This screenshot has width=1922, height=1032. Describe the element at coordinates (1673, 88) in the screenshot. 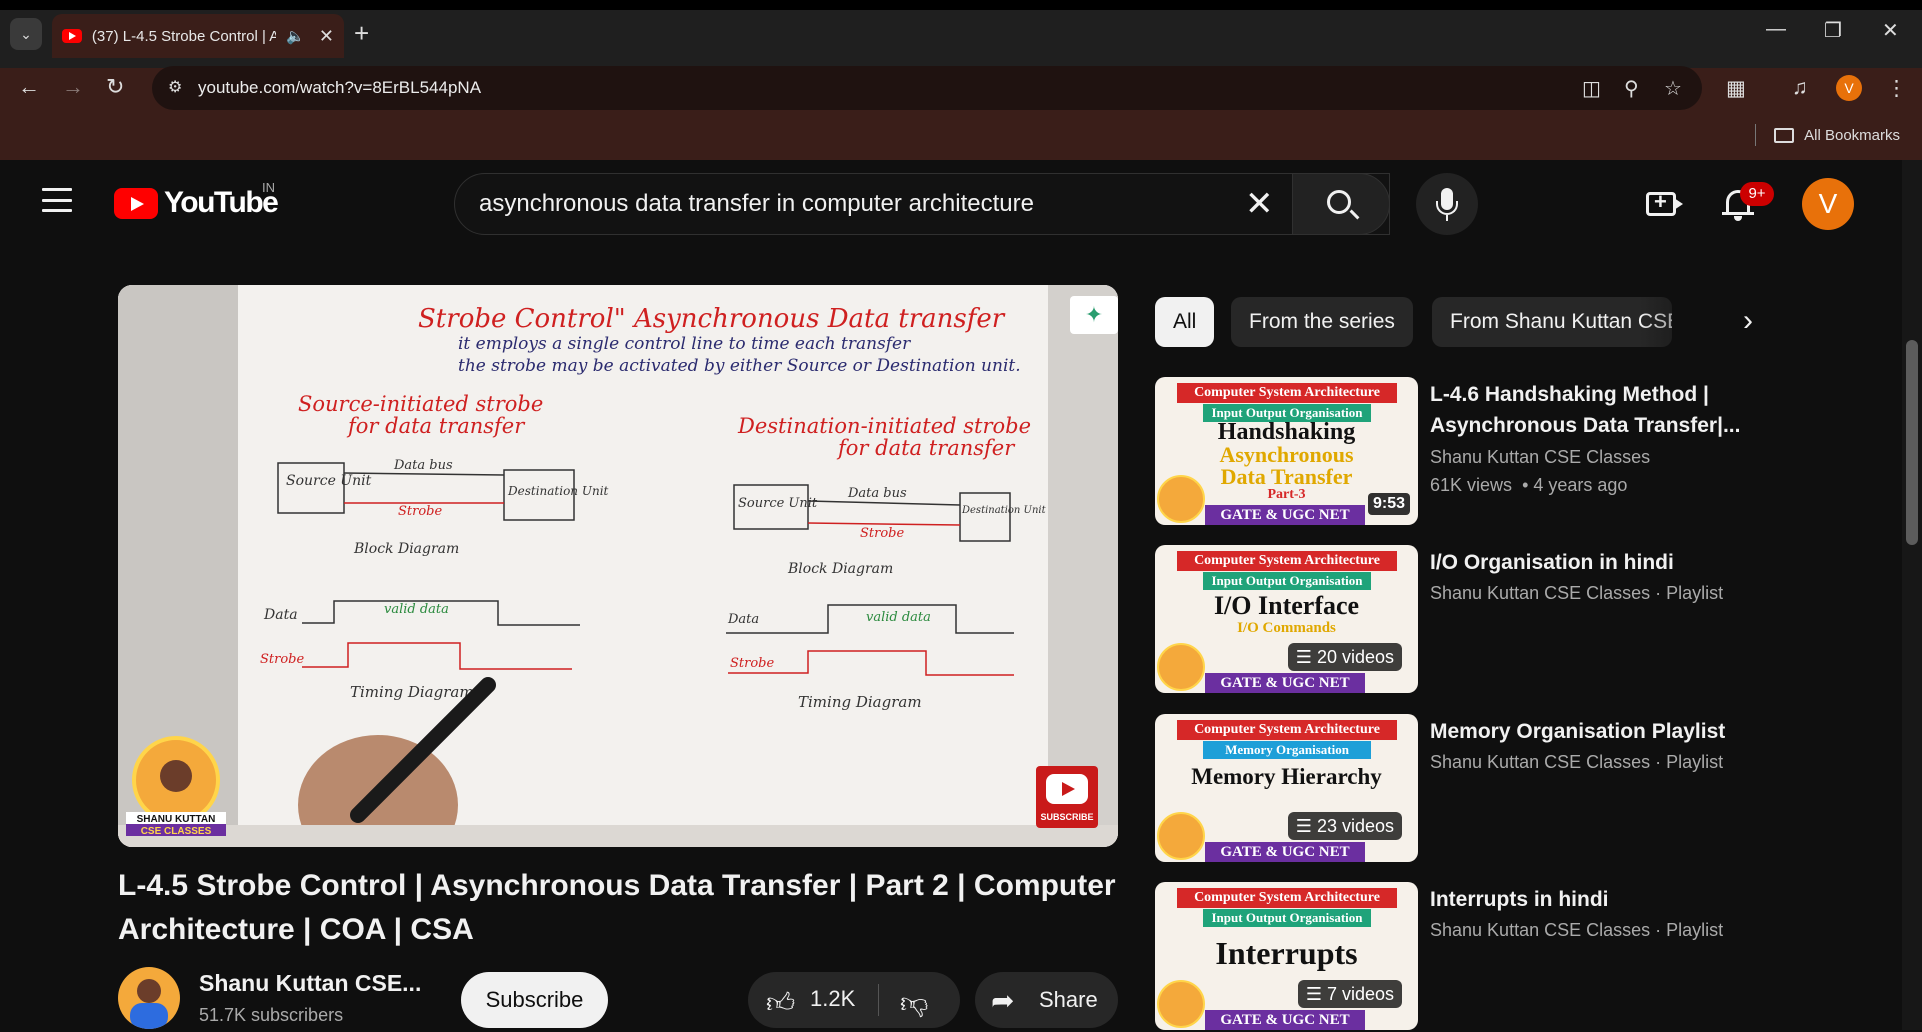

I see `bookmark-star-icon: ☆` at that location.